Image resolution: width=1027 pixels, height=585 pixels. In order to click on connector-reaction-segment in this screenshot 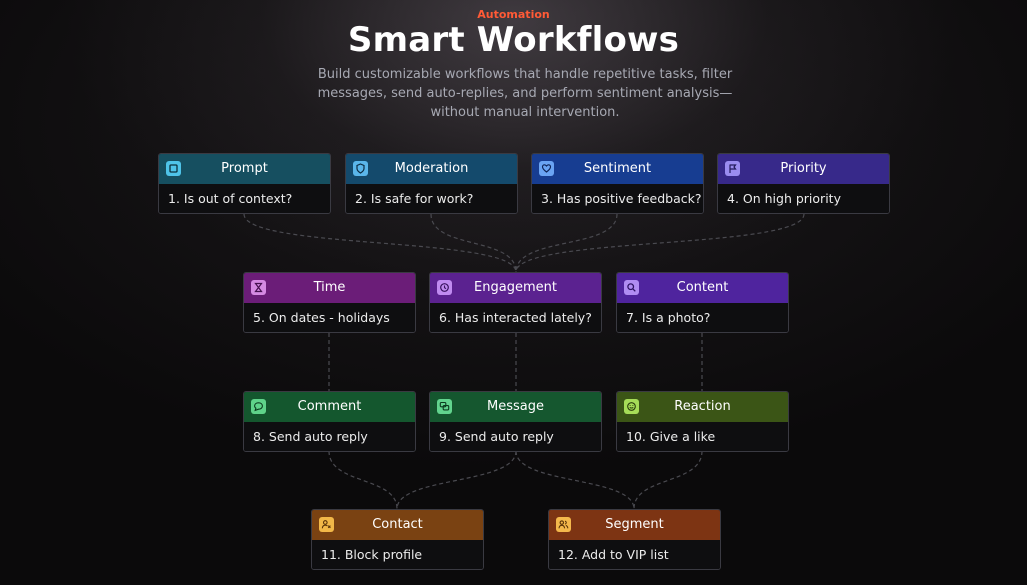, I will do `click(668, 480)`.